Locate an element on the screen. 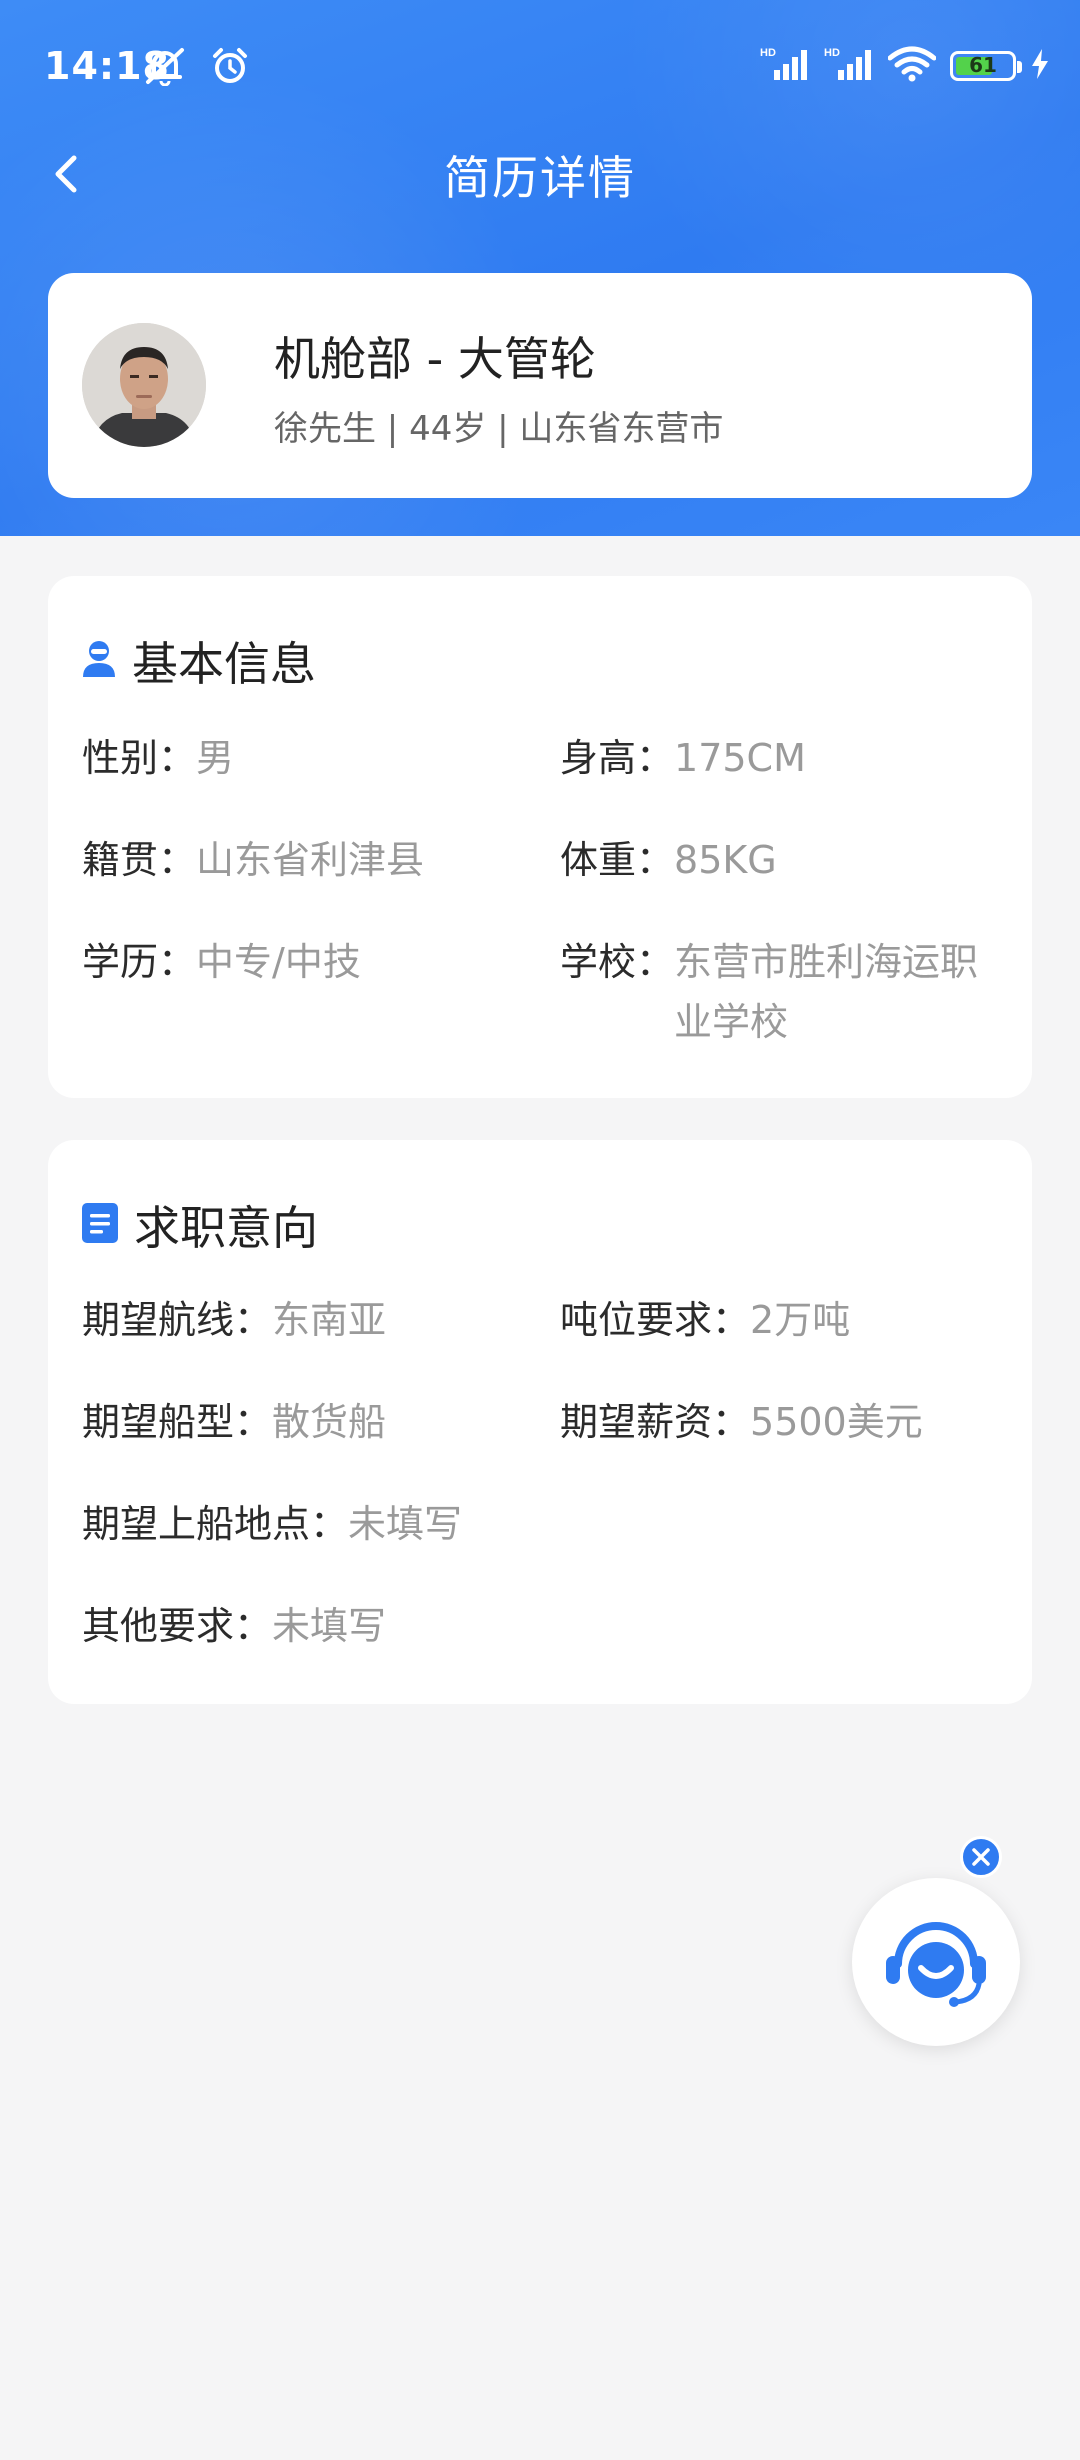 The width and height of the screenshot is (1080, 2460). field-height: 身高： 175CM is located at coordinates (683, 758).